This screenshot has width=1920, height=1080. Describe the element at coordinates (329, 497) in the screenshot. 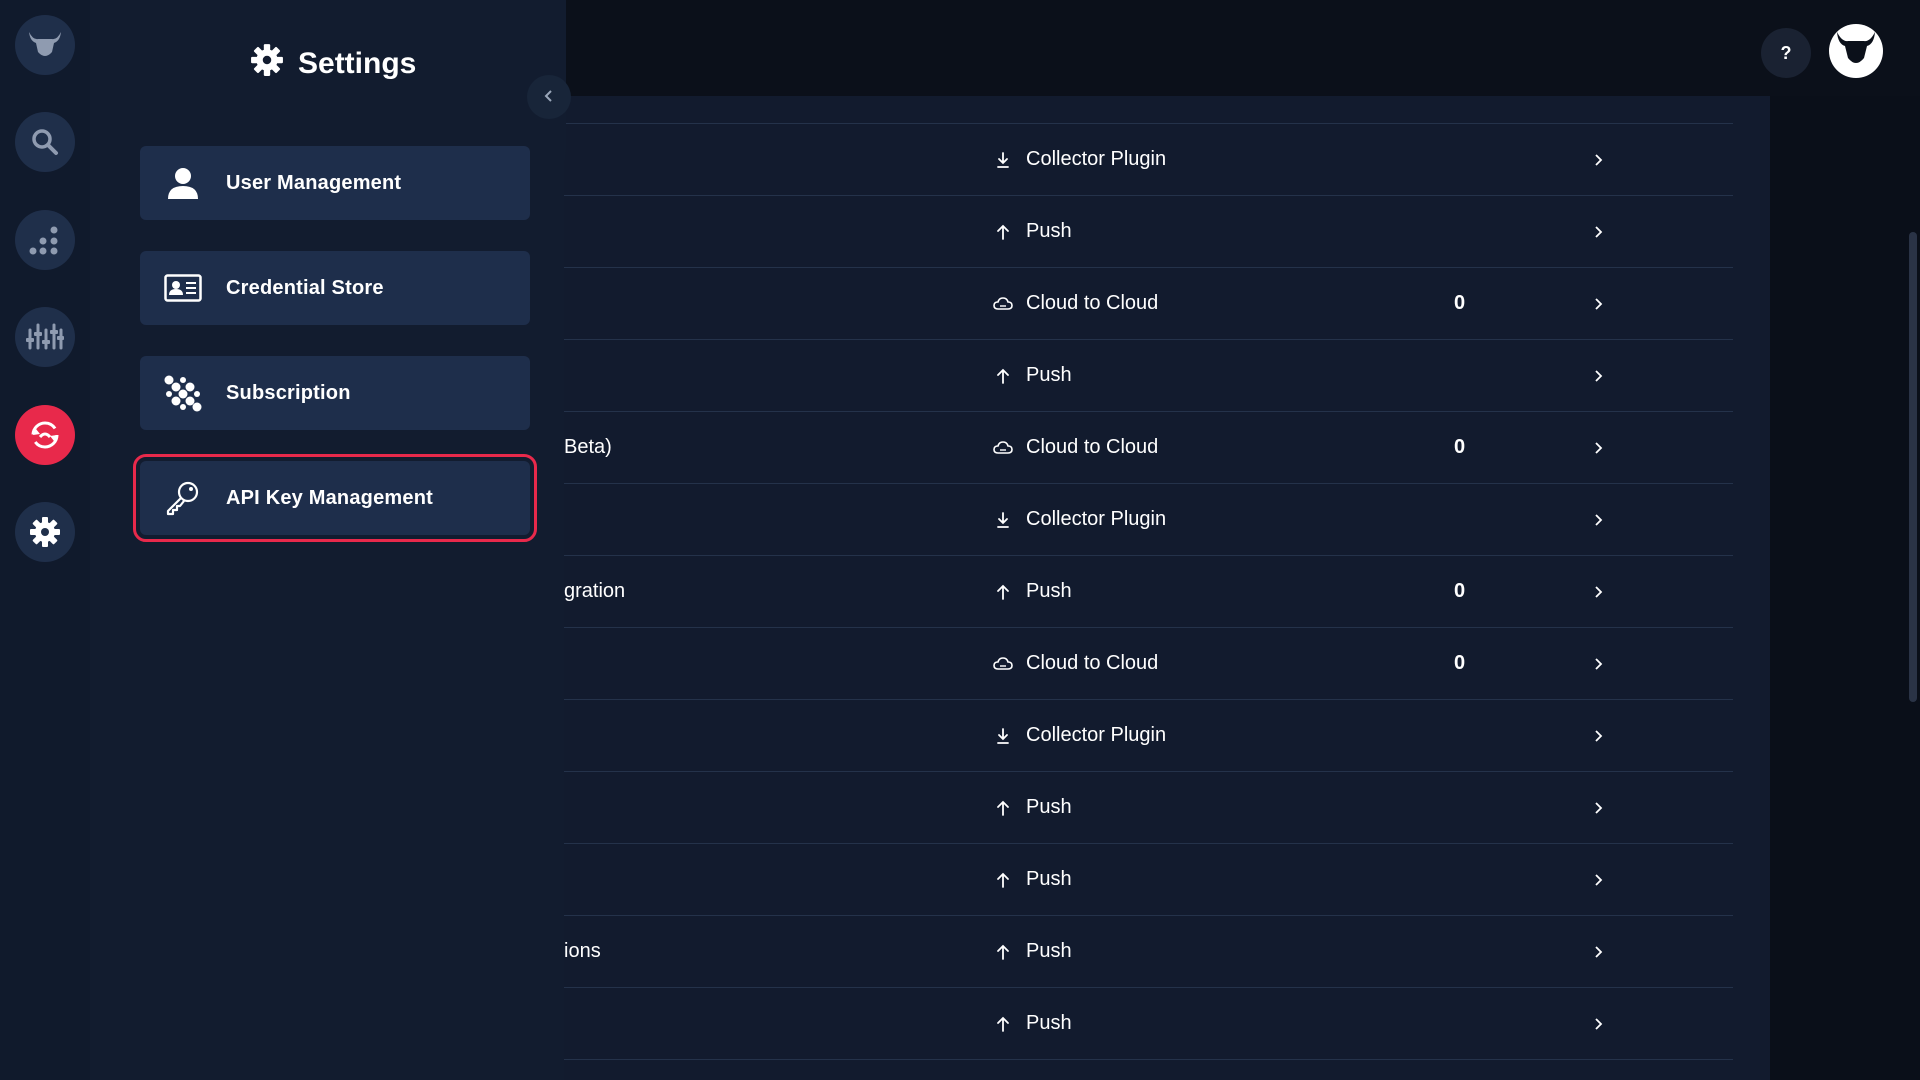

I see `menu-item-label: API Key Management` at that location.